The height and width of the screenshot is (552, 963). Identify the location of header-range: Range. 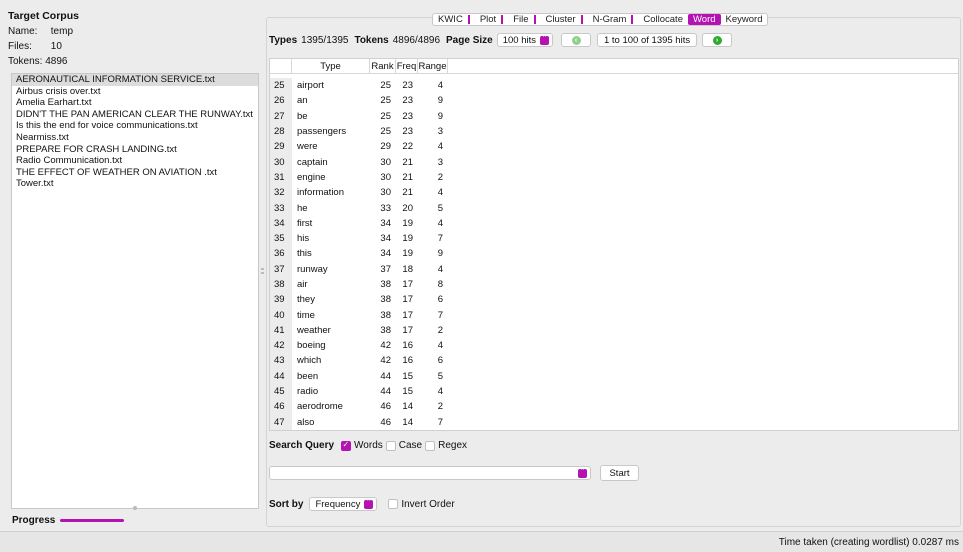
(433, 66).